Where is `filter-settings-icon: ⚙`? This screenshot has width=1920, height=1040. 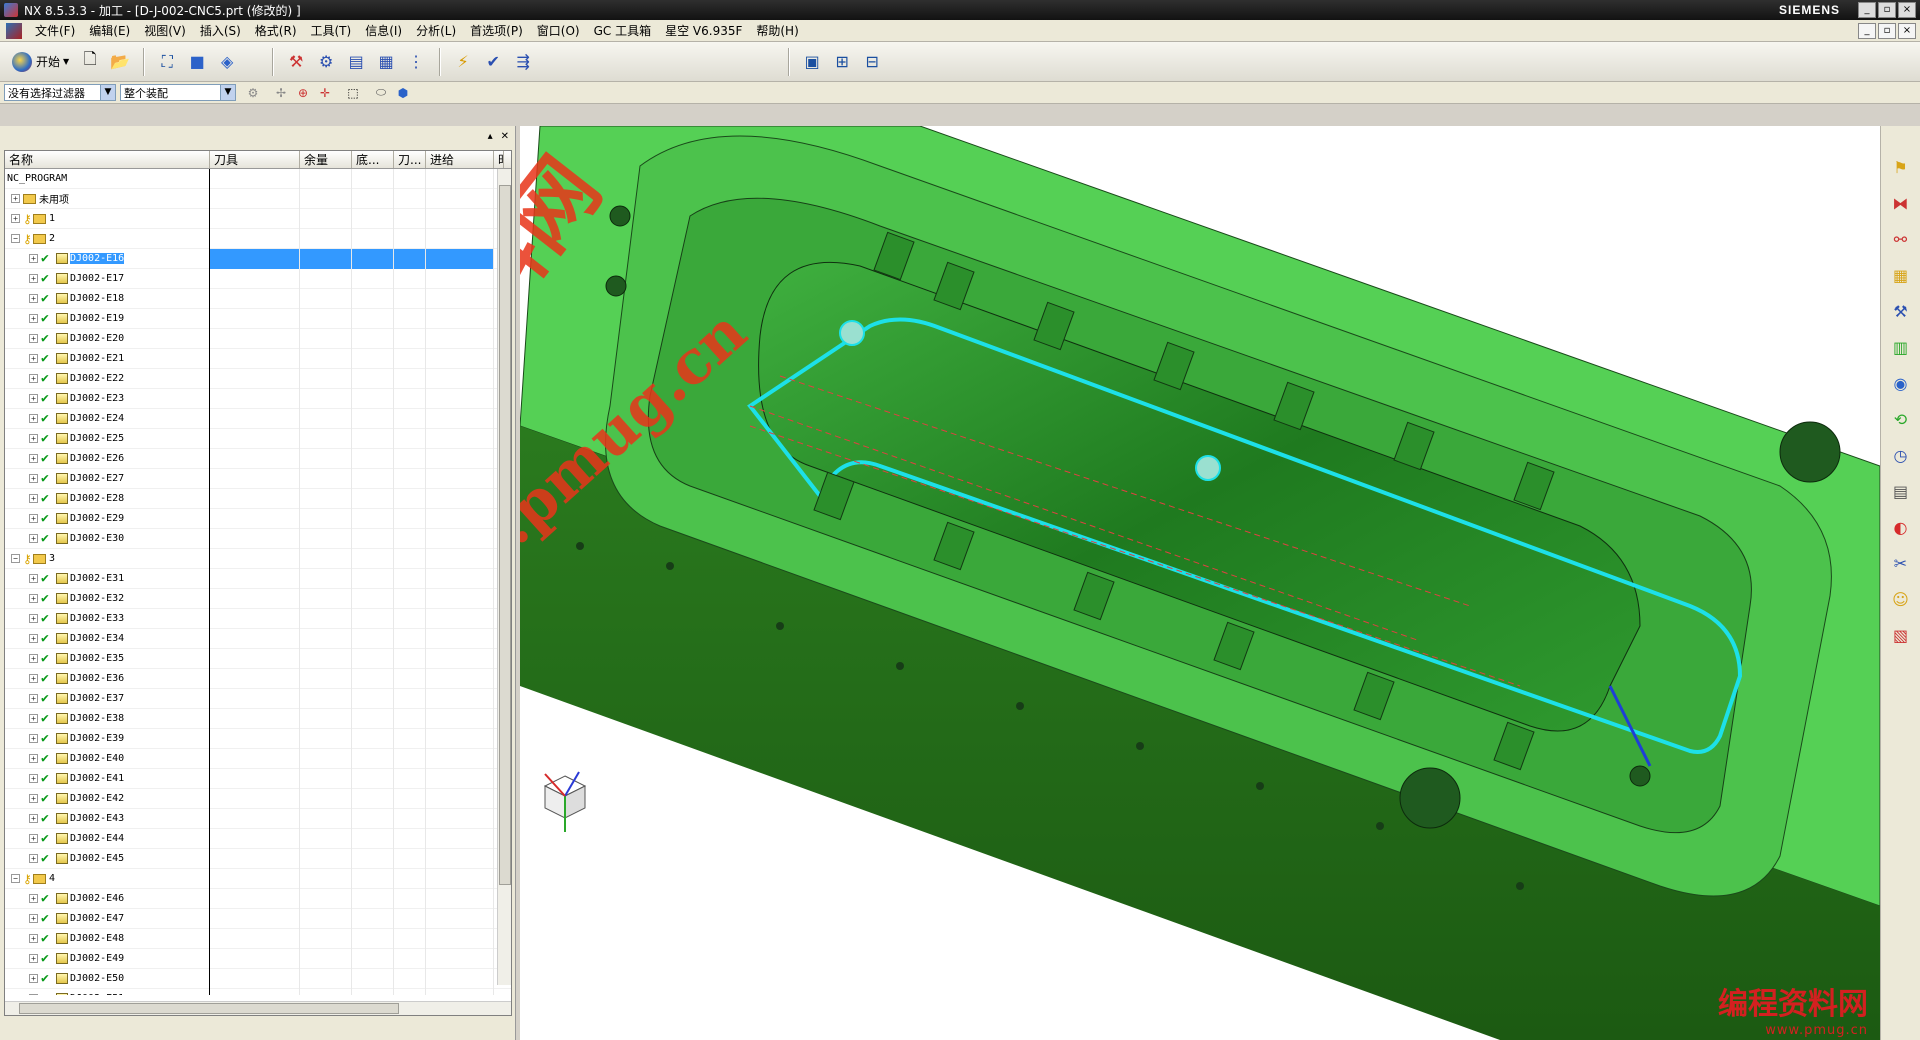
filter-settings-icon: ⚙ is located at coordinates (253, 93).